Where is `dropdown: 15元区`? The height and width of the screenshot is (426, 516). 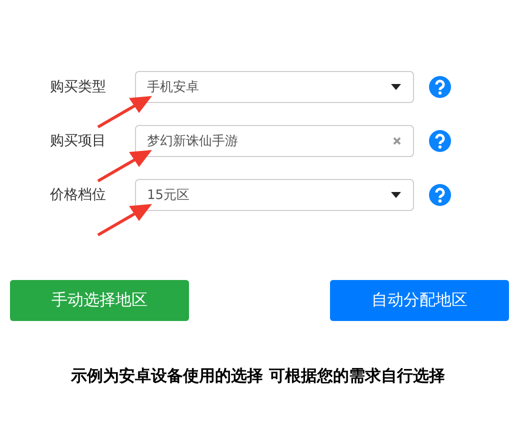 dropdown: 15元区 is located at coordinates (274, 195).